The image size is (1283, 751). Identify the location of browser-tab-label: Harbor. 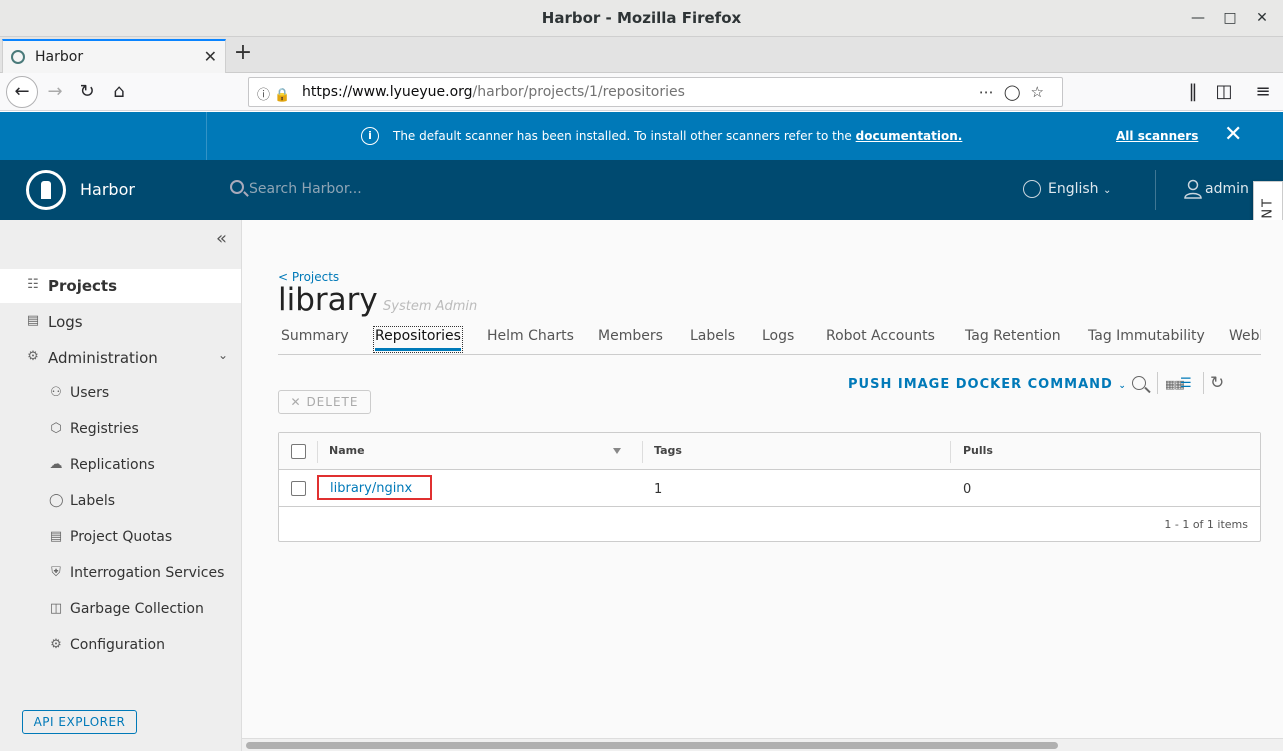
(59, 57).